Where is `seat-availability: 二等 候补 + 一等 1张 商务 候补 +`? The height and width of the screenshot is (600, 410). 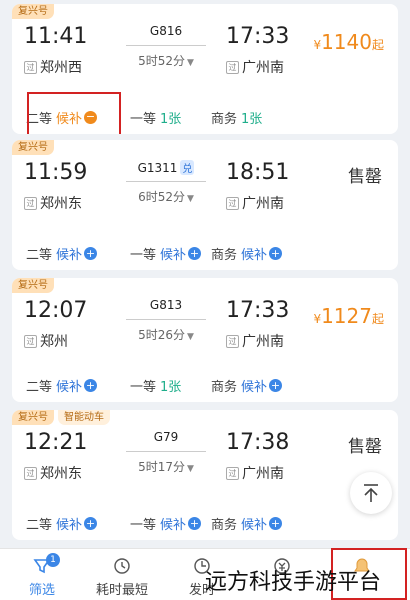 seat-availability: 二等 候补 + 一等 1张 商务 候补 + is located at coordinates (205, 387).